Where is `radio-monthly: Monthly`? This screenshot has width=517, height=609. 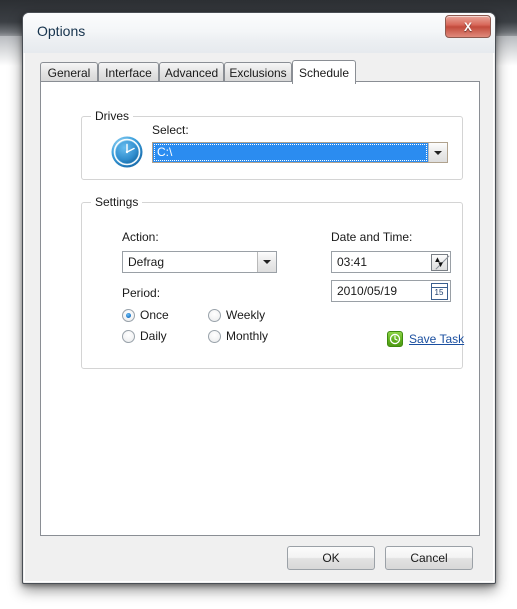
radio-monthly: Monthly is located at coordinates (238, 336).